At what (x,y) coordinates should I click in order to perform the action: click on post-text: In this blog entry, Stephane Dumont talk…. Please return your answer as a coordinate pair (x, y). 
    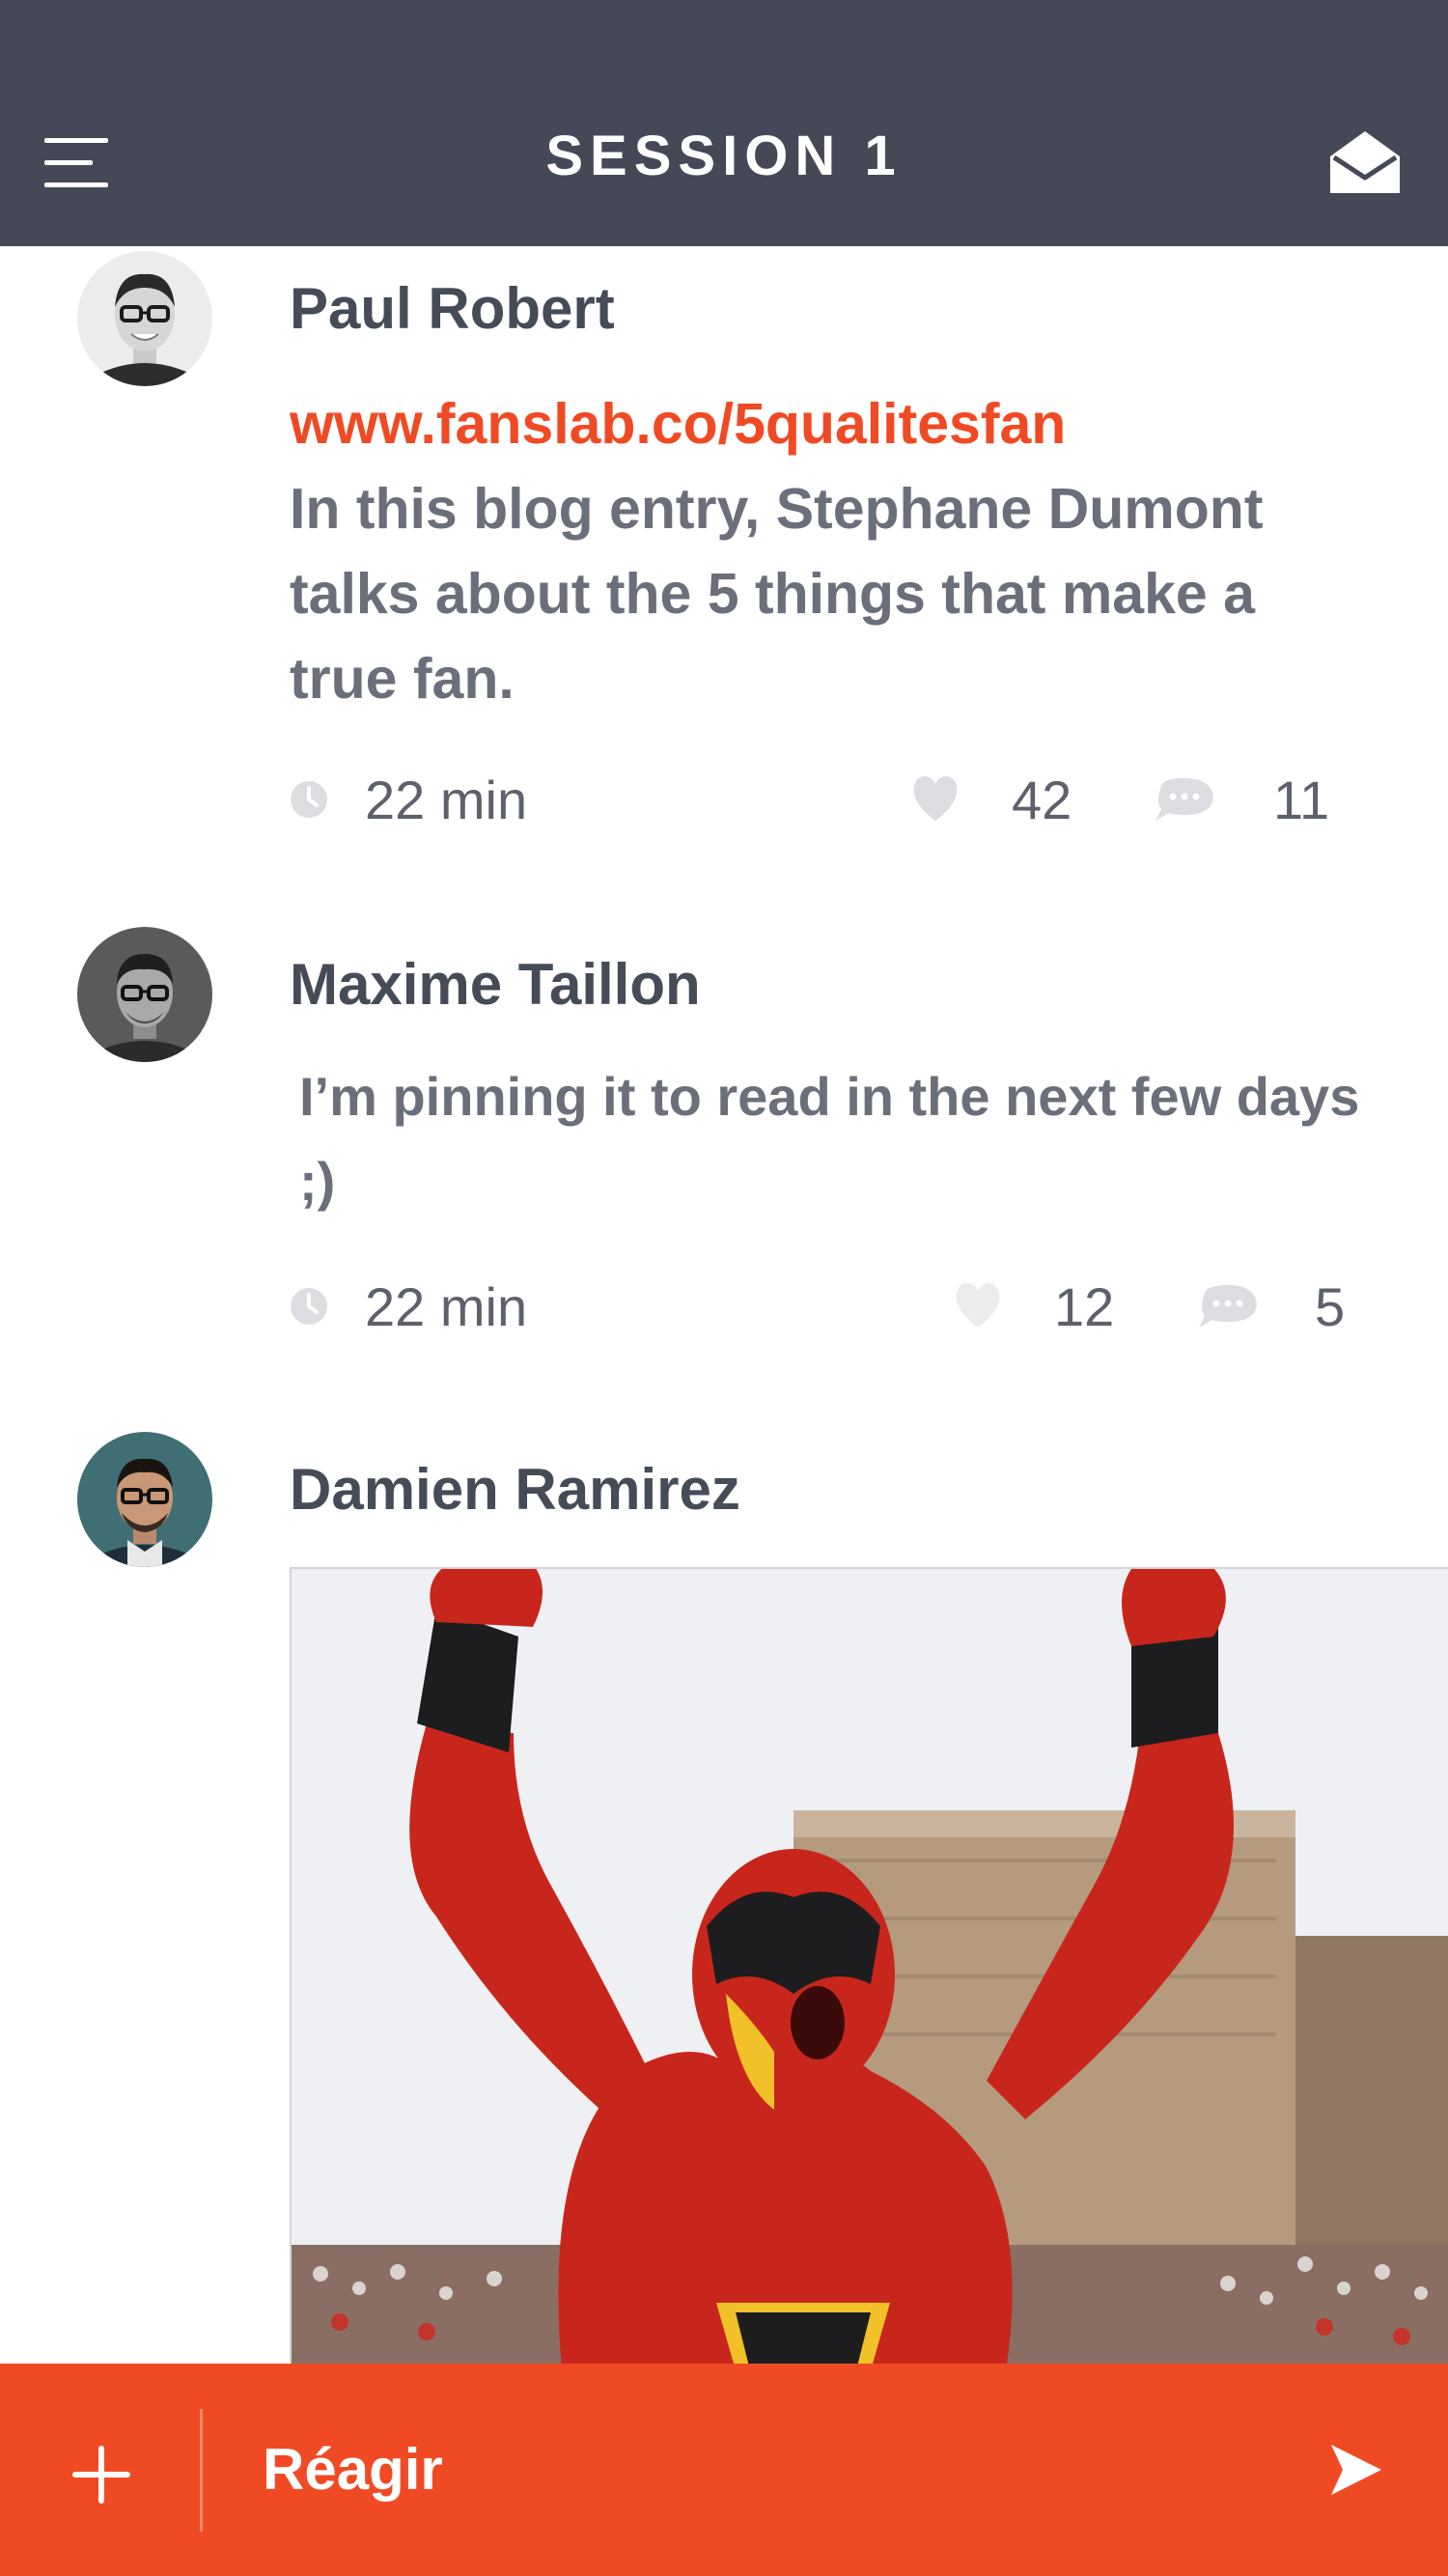
    Looking at the image, I should click on (777, 594).